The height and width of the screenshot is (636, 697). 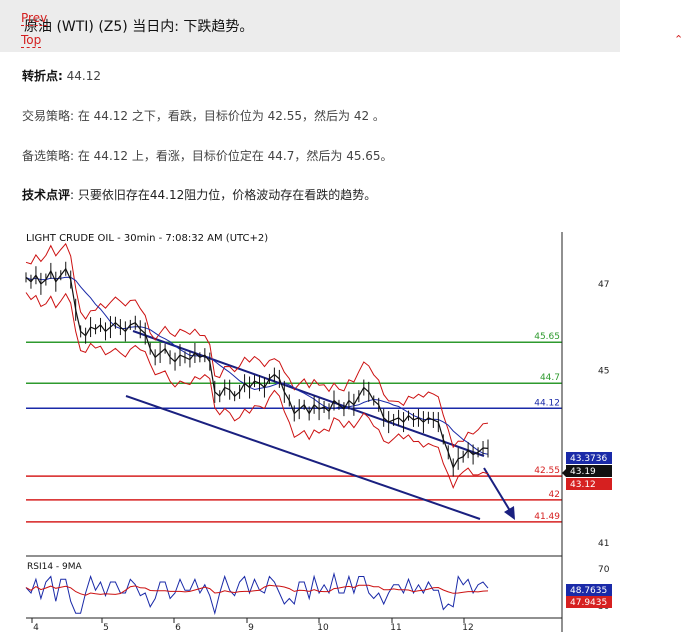 I want to click on y-tick-43: 43, so click(x=603, y=458).